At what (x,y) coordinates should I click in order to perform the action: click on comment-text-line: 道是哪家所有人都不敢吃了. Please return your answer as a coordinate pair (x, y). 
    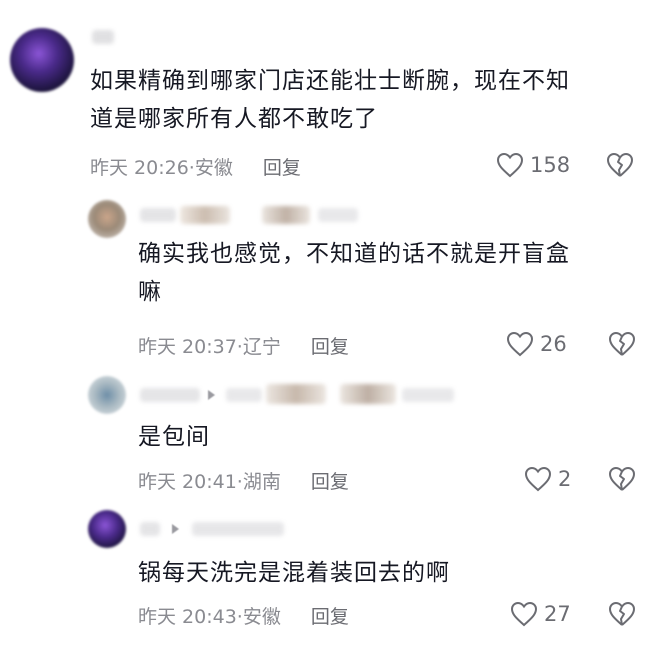
    Looking at the image, I should click on (234, 119).